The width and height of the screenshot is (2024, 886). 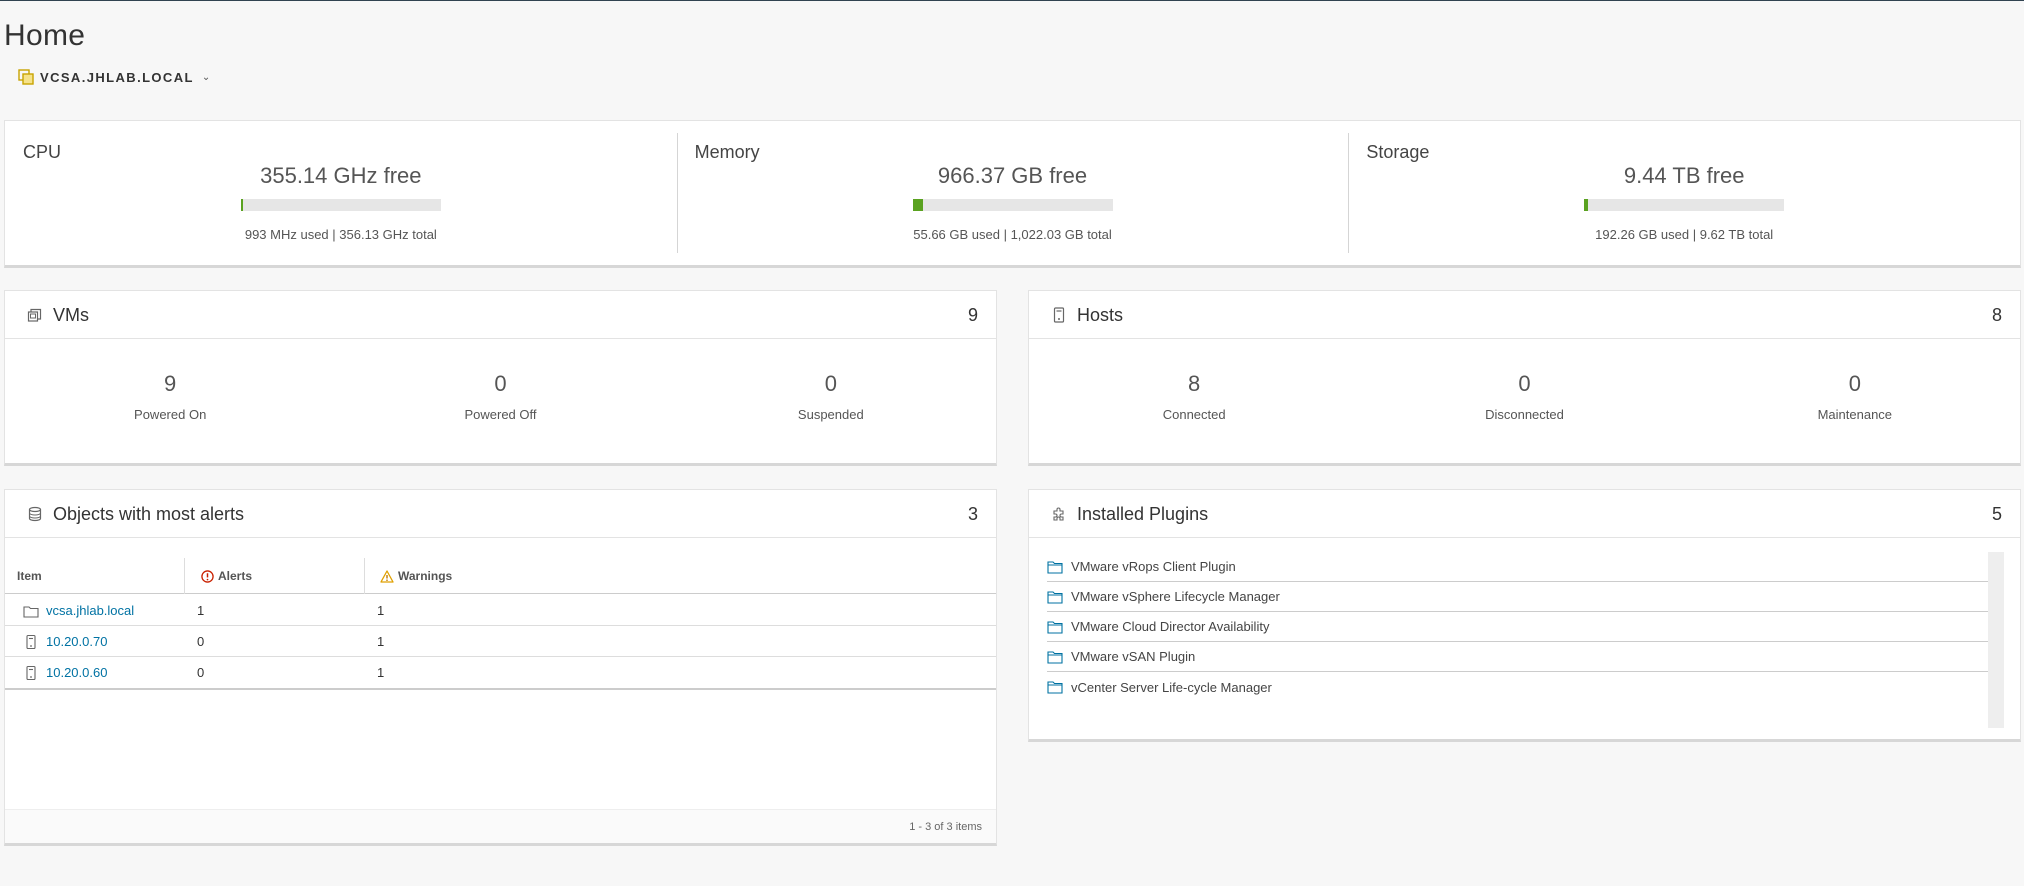 I want to click on card-count: 9, so click(x=972, y=315).